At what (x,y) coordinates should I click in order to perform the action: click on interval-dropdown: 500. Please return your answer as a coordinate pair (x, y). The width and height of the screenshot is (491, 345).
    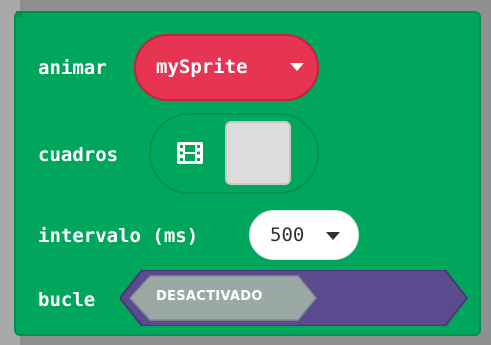
    Looking at the image, I should click on (304, 235).